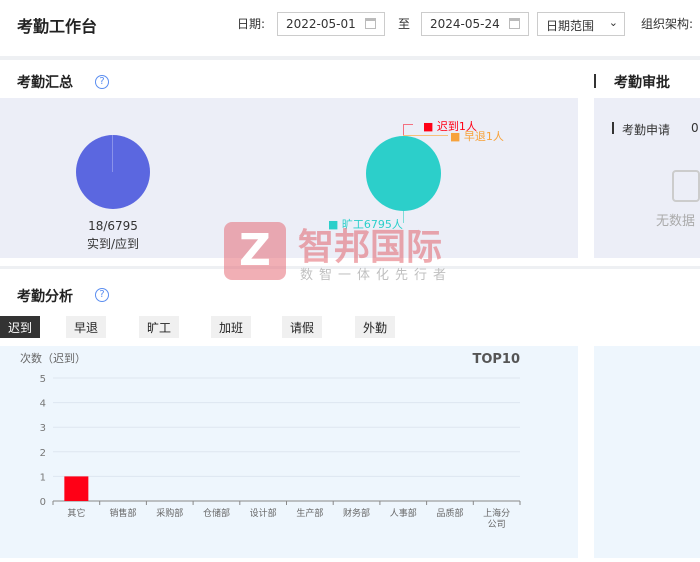  Describe the element at coordinates (404, 24) in the screenshot. I see `to-label: 至` at that location.